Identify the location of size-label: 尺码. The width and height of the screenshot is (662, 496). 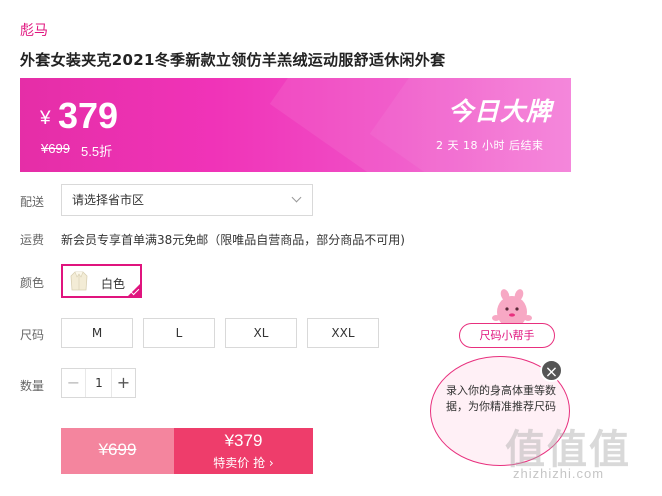
(32, 335).